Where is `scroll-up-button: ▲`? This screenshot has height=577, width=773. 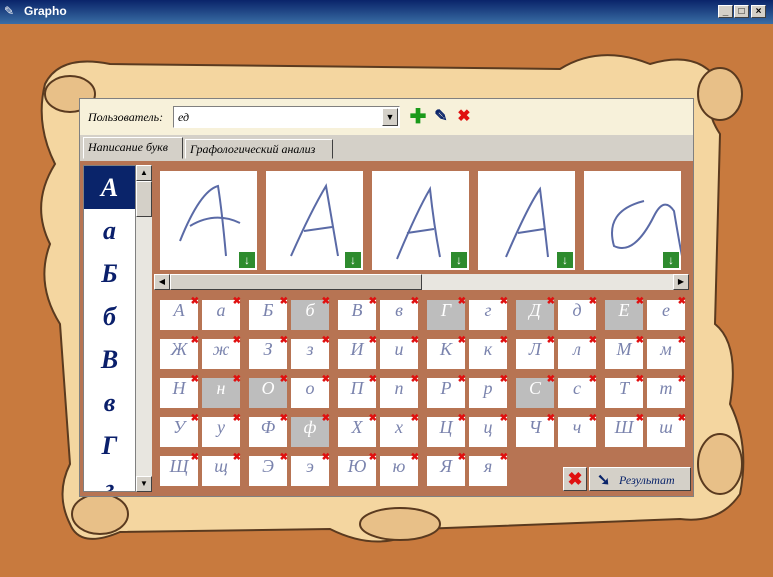
scroll-up-button: ▲ is located at coordinates (144, 173).